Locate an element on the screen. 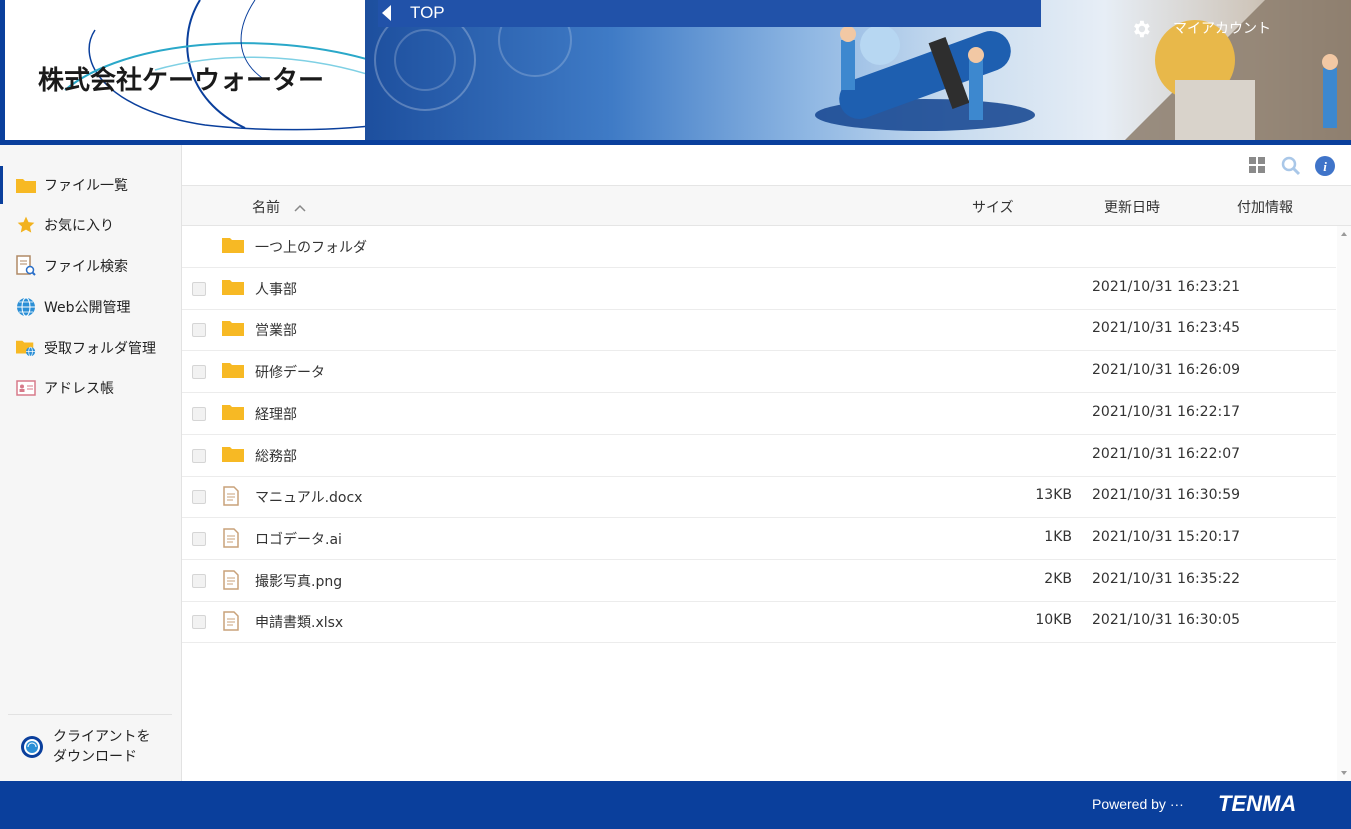 This screenshot has height=829, width=1351. tenma-logo-text: TENMA is located at coordinates (1257, 803).